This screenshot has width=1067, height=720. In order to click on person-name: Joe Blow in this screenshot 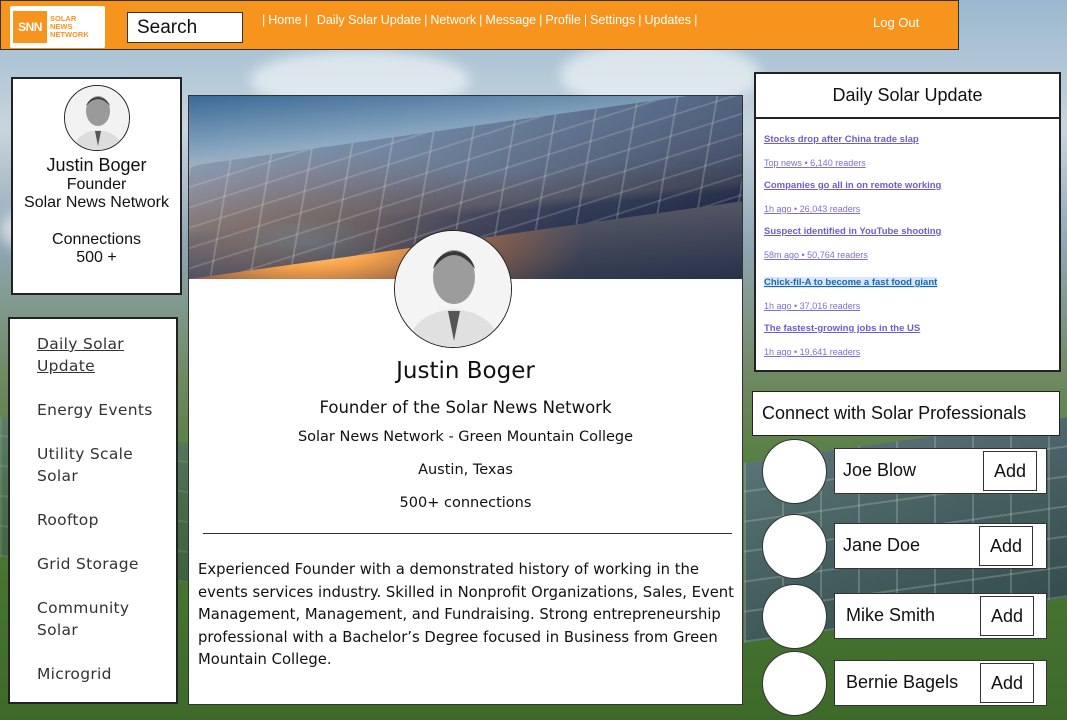, I will do `click(879, 470)`.